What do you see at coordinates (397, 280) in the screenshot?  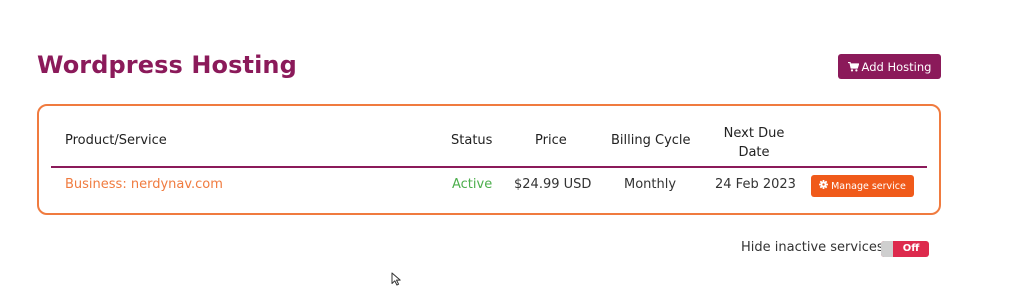 I see `mouse-cursor-icon` at bounding box center [397, 280].